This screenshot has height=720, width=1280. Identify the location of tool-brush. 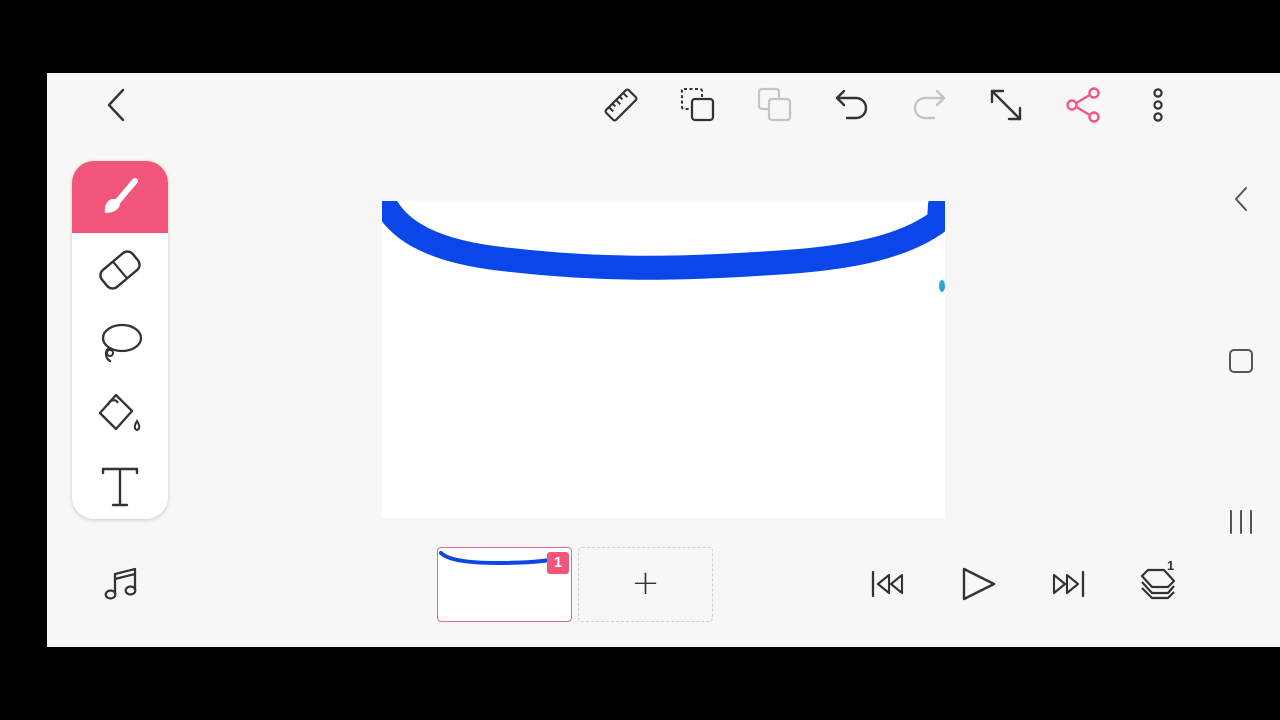
(120, 197).